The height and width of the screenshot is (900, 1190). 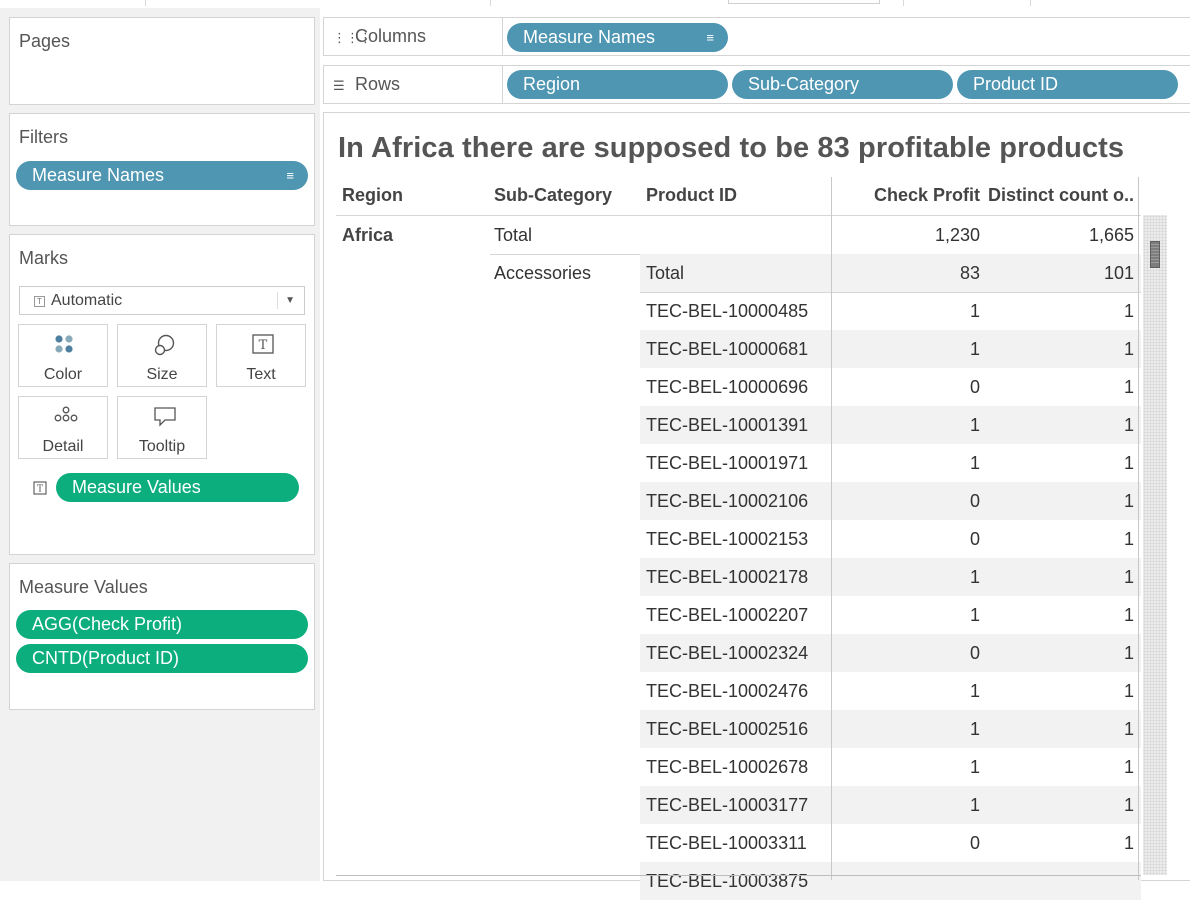 What do you see at coordinates (907, 273) in the screenshot?
I see `sub-total-check-profit: 83` at bounding box center [907, 273].